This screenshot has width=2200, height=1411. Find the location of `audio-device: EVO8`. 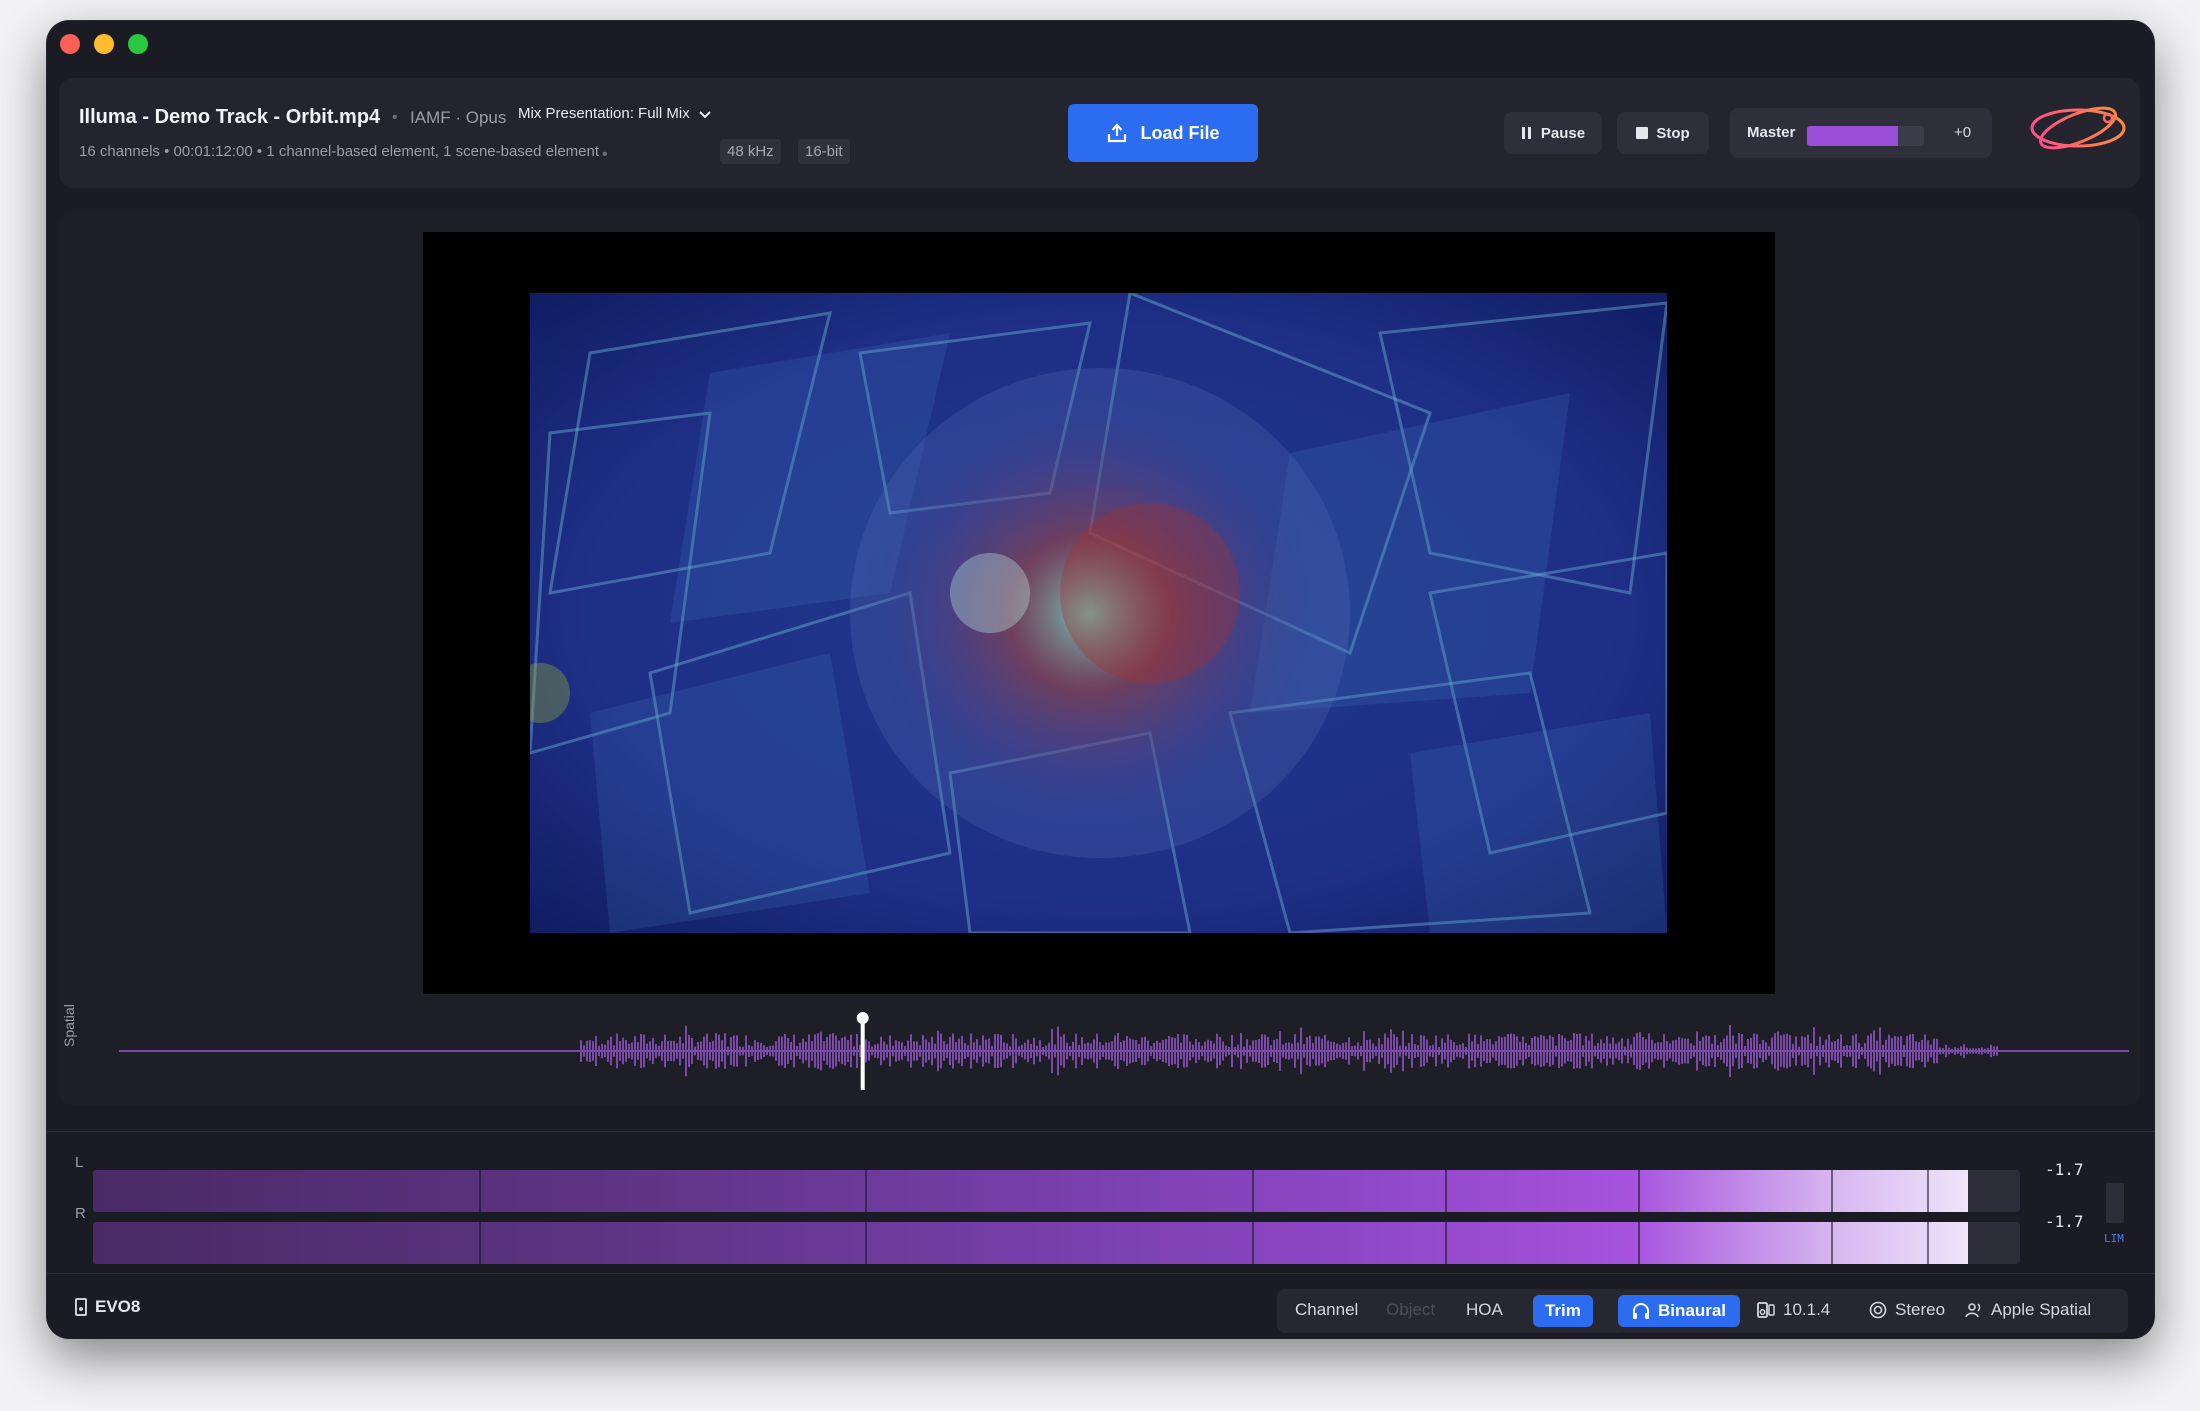

audio-device: EVO8 is located at coordinates (107, 1307).